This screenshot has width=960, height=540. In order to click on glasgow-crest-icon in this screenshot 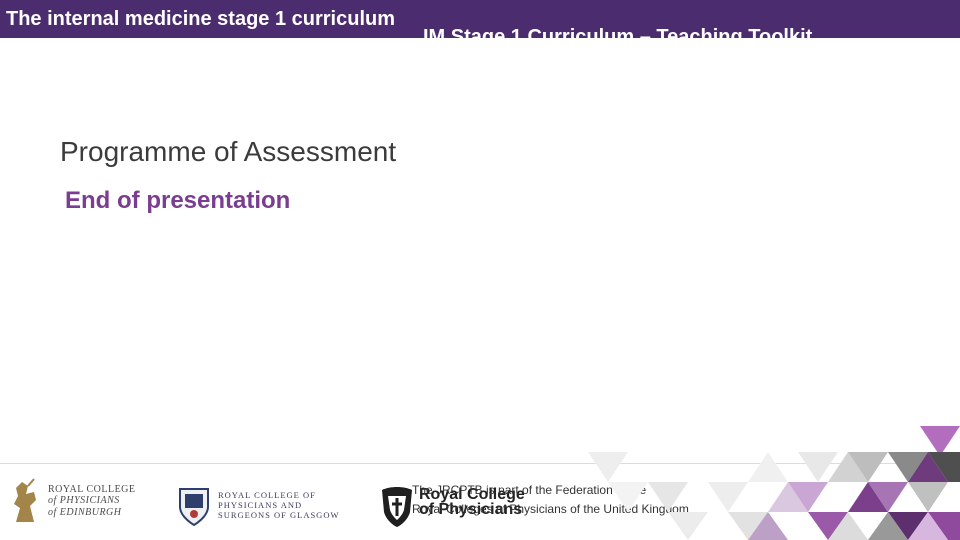, I will do `click(194, 507)`.